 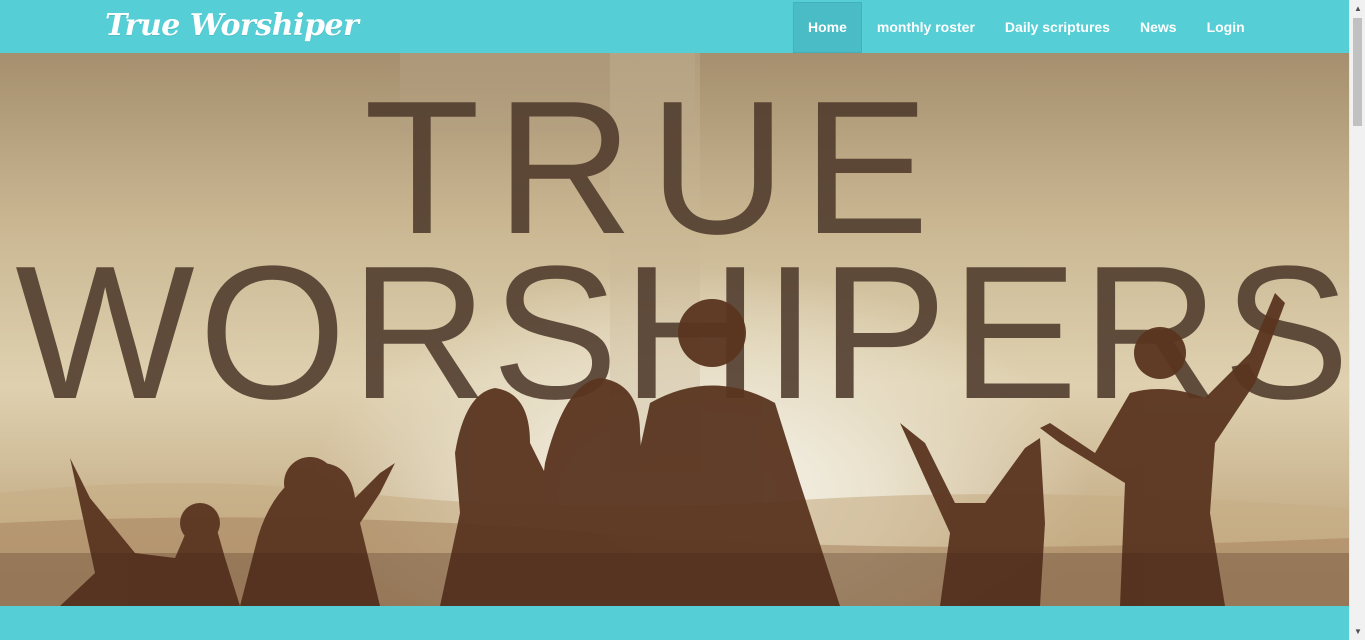 What do you see at coordinates (926, 27) in the screenshot?
I see `nav-item-monthly-roster: monthly roster` at bounding box center [926, 27].